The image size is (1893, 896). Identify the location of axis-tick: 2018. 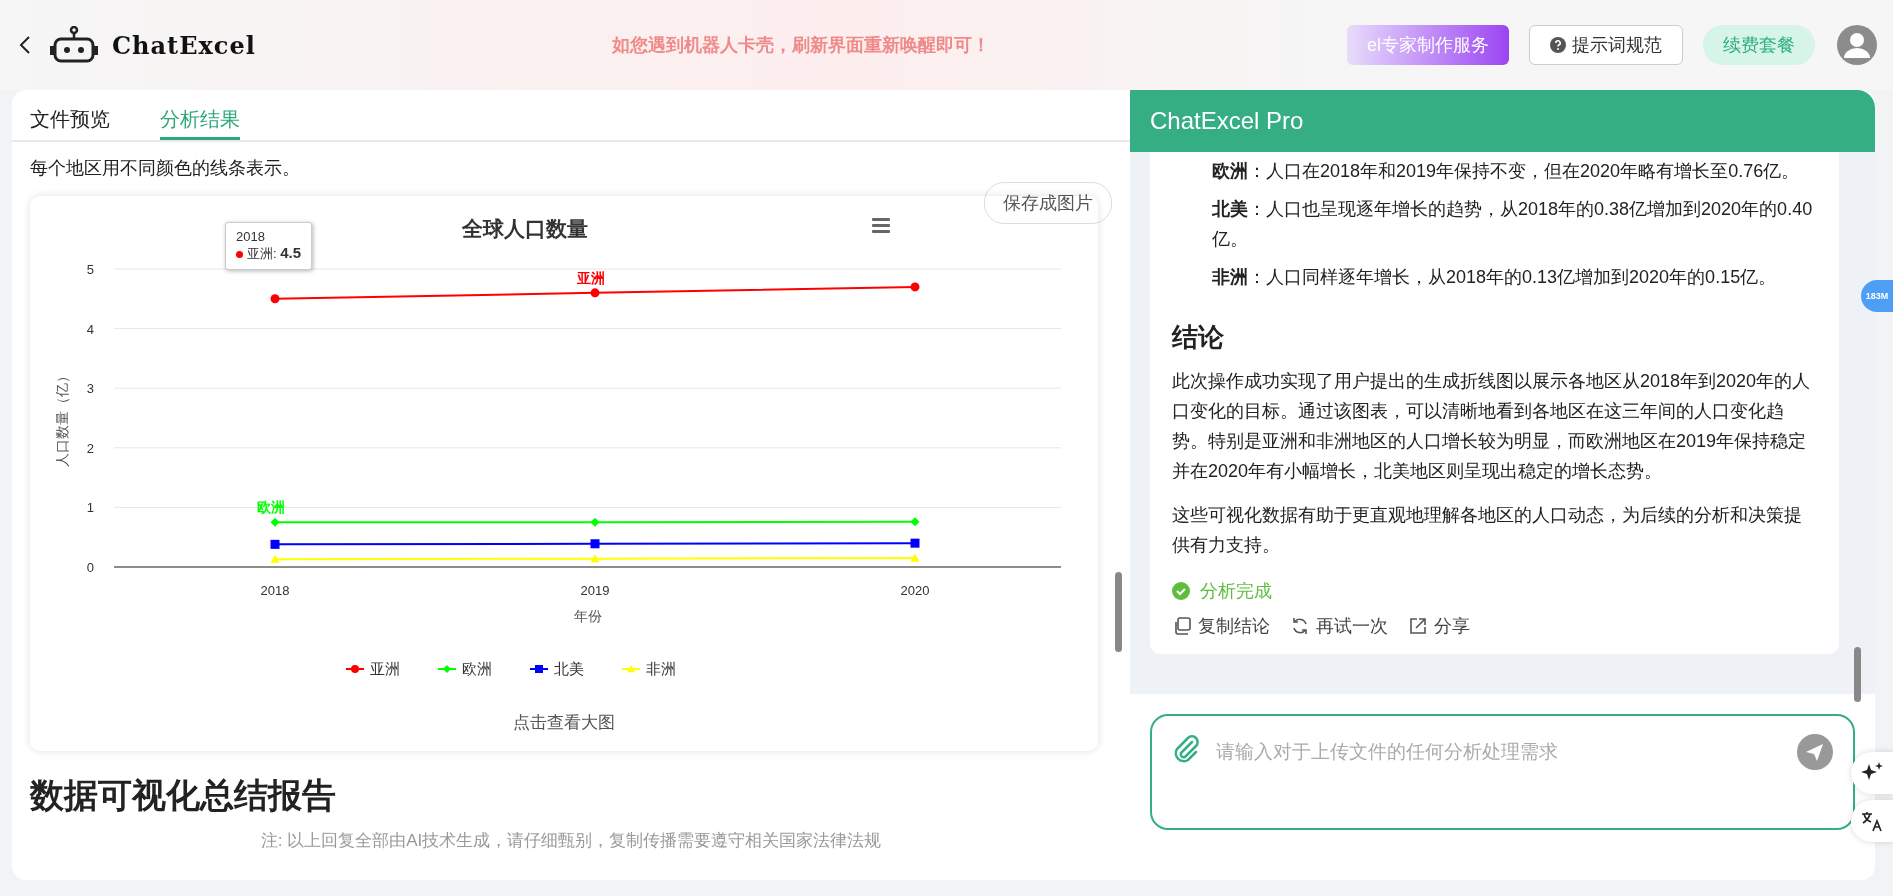
(274, 590).